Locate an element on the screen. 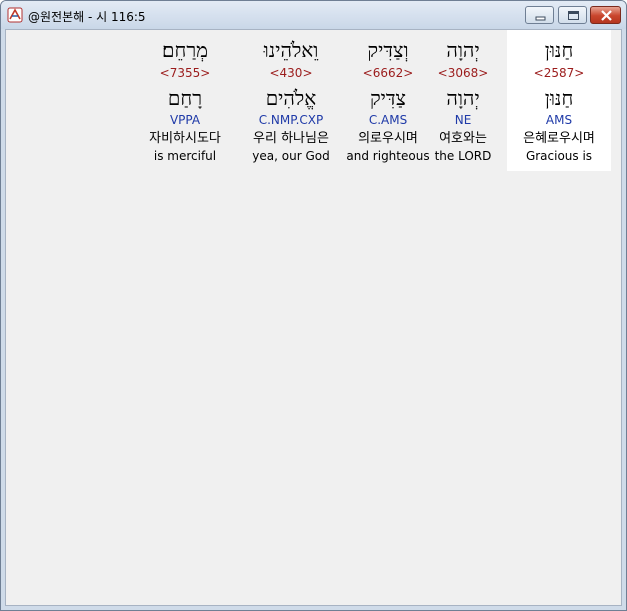 This screenshot has width=627, height=611. hebrew-lemma: חַנּוּן is located at coordinates (559, 98).